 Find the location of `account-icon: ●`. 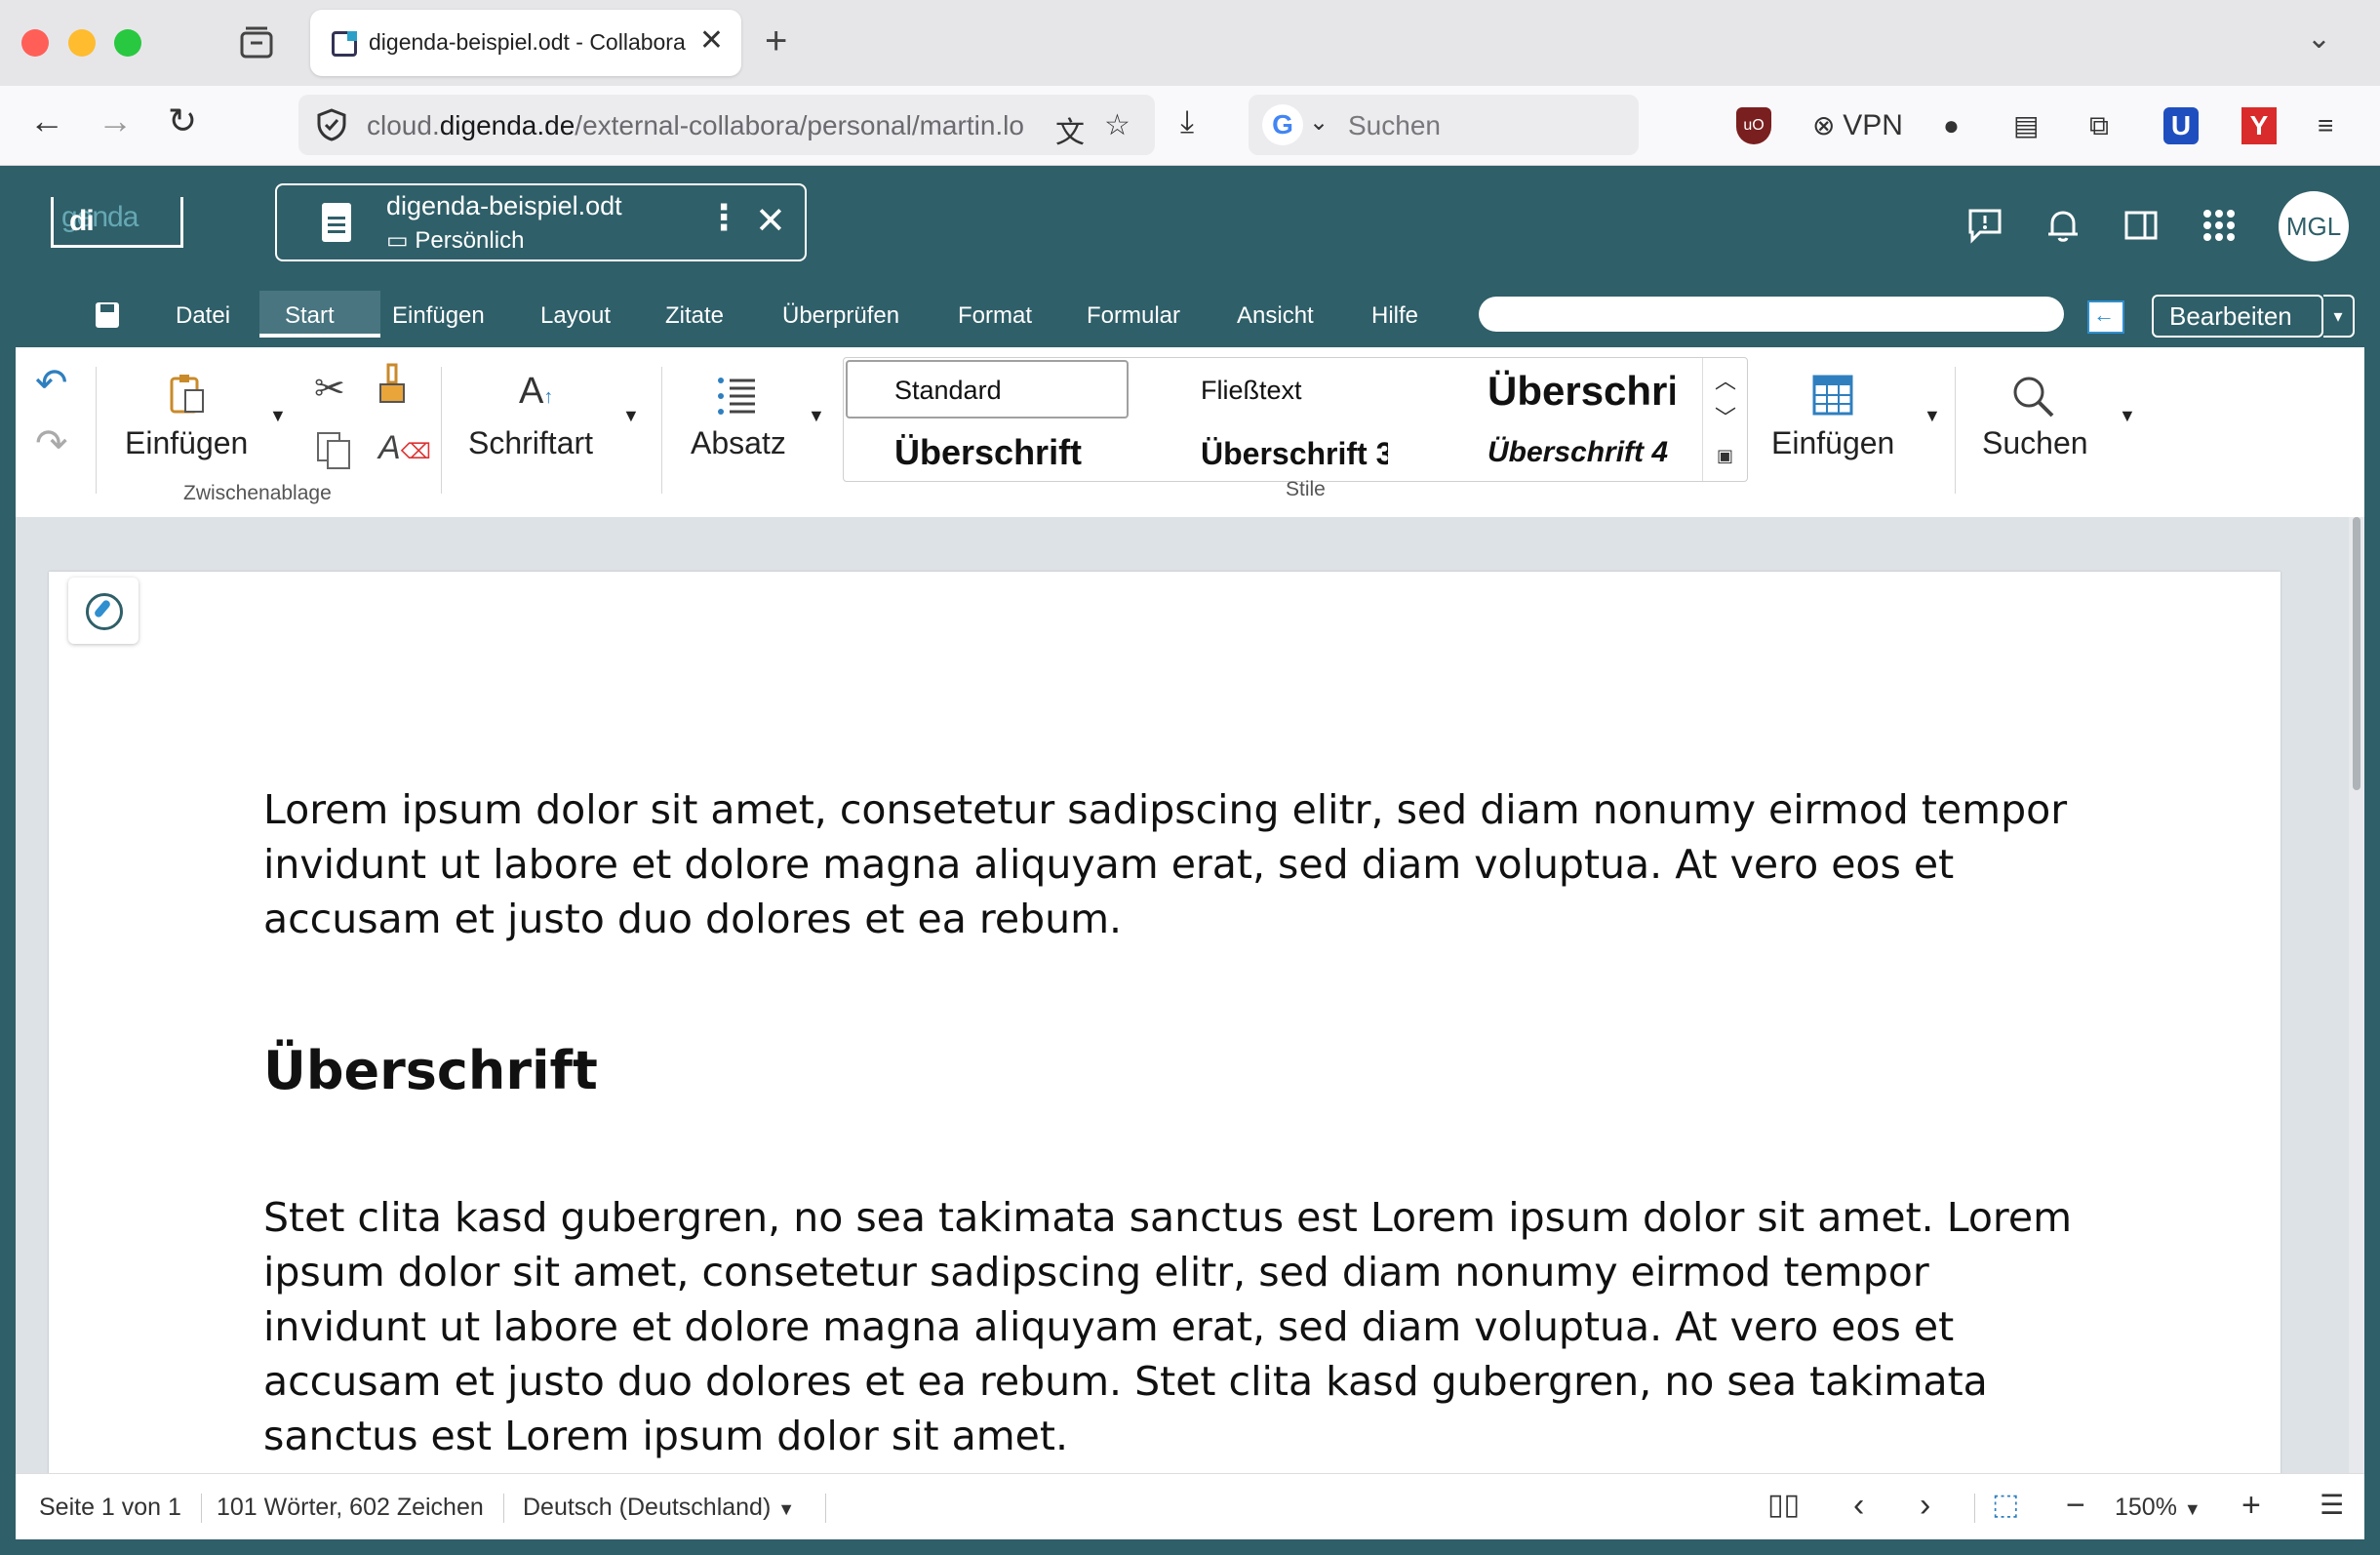

account-icon: ● is located at coordinates (1951, 125).